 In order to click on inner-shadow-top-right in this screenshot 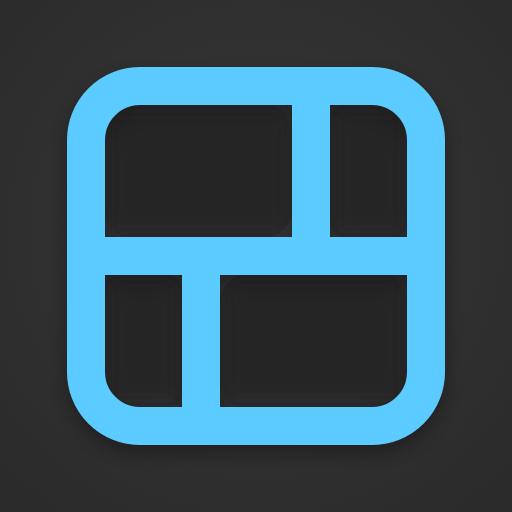, I will do `click(369, 172)`.